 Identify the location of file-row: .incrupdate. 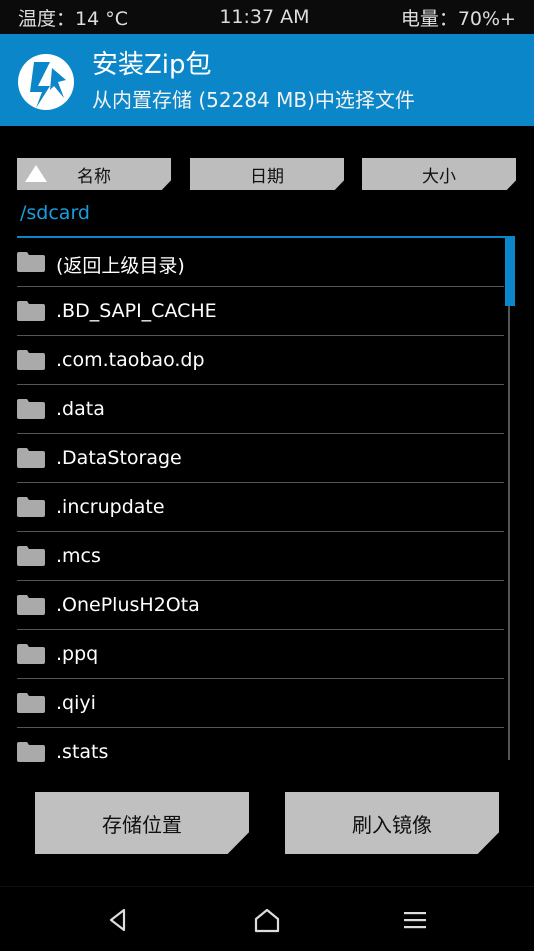
(260, 507).